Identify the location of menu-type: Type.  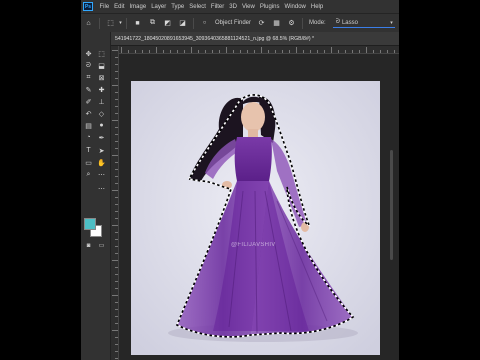
(178, 7).